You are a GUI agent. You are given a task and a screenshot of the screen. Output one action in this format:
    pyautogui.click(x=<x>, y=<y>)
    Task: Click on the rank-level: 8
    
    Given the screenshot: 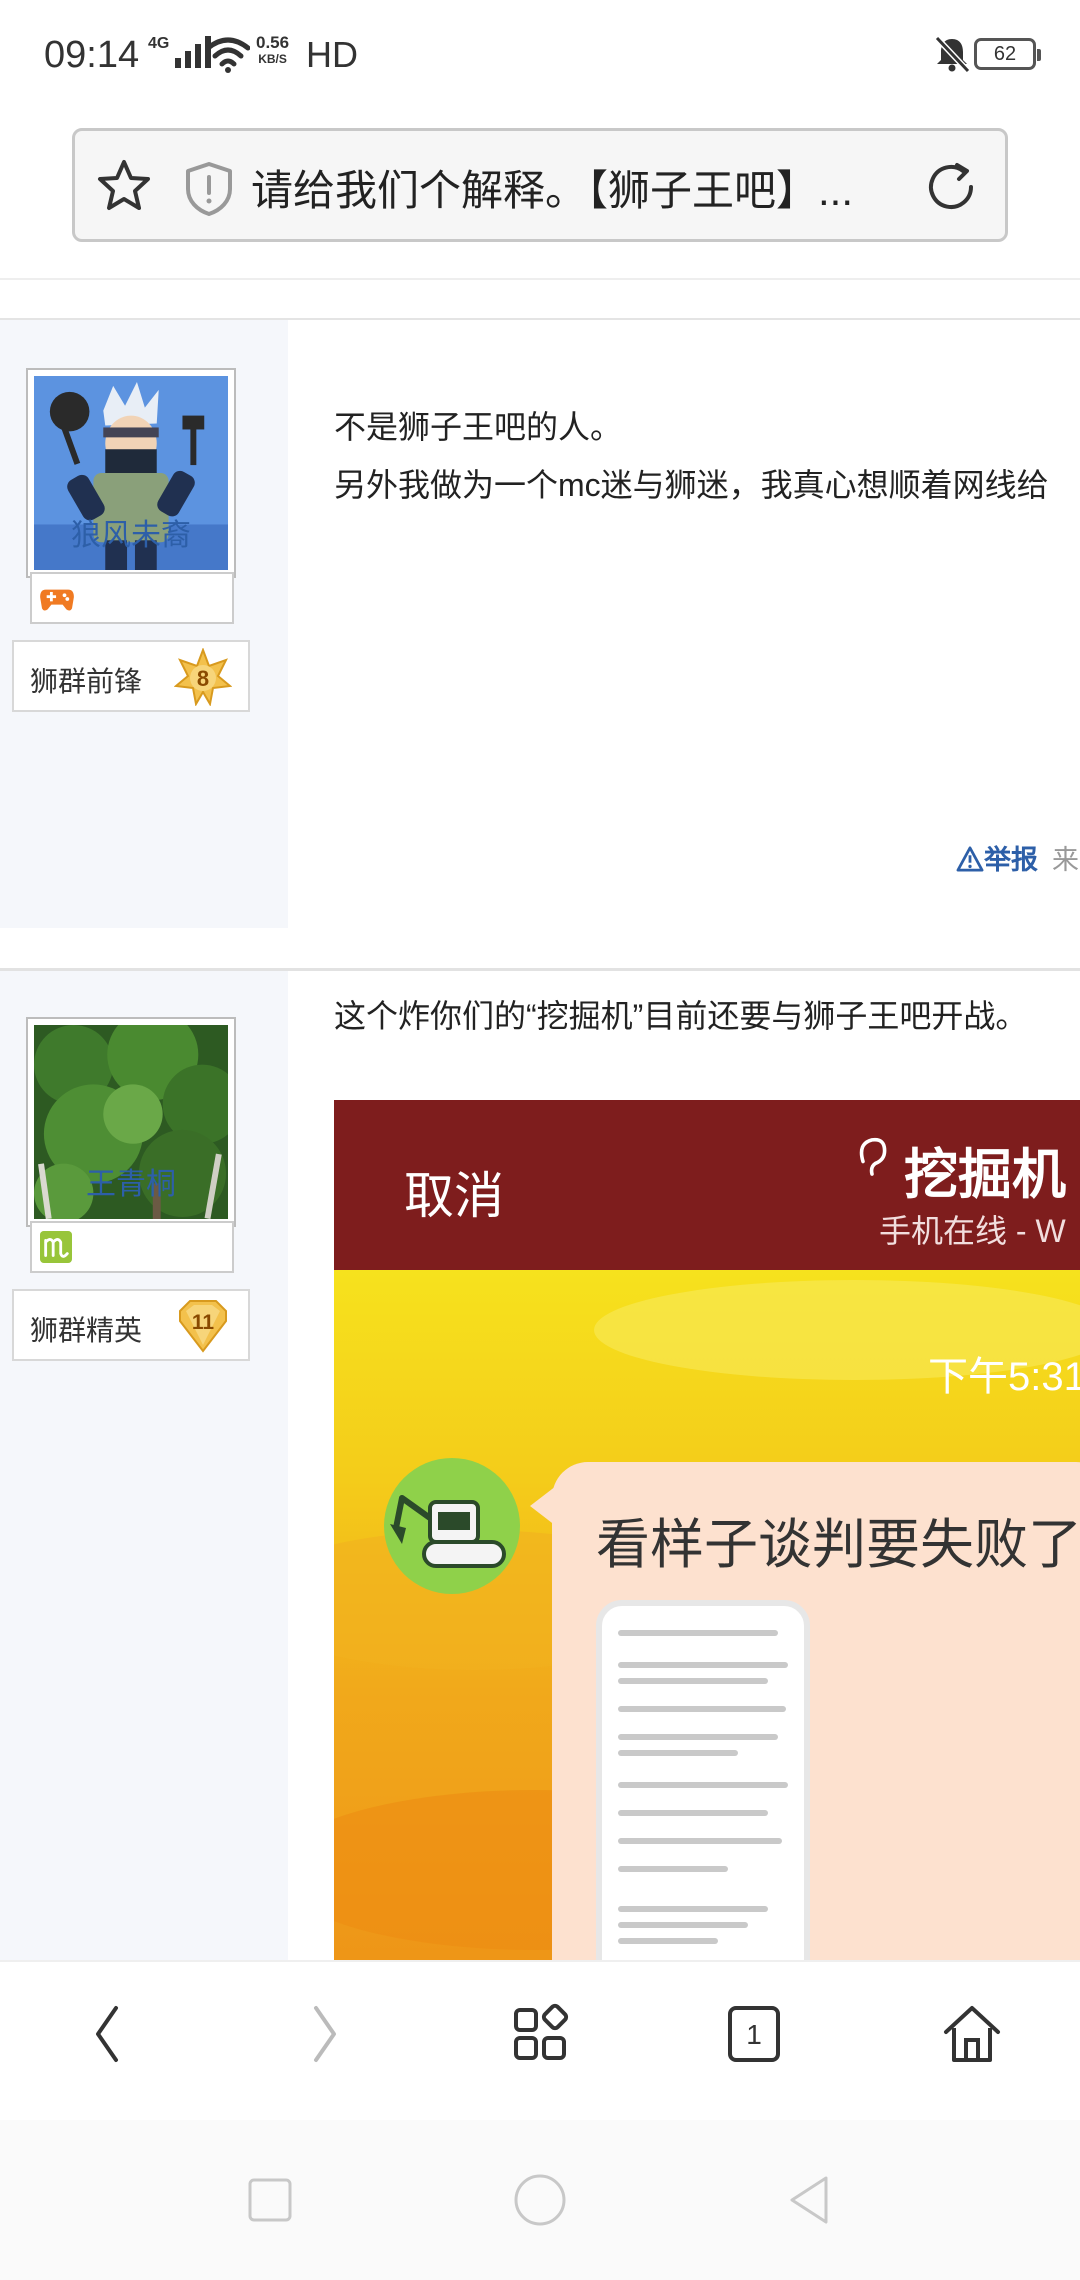 What is the action you would take?
    pyautogui.click(x=203, y=678)
    